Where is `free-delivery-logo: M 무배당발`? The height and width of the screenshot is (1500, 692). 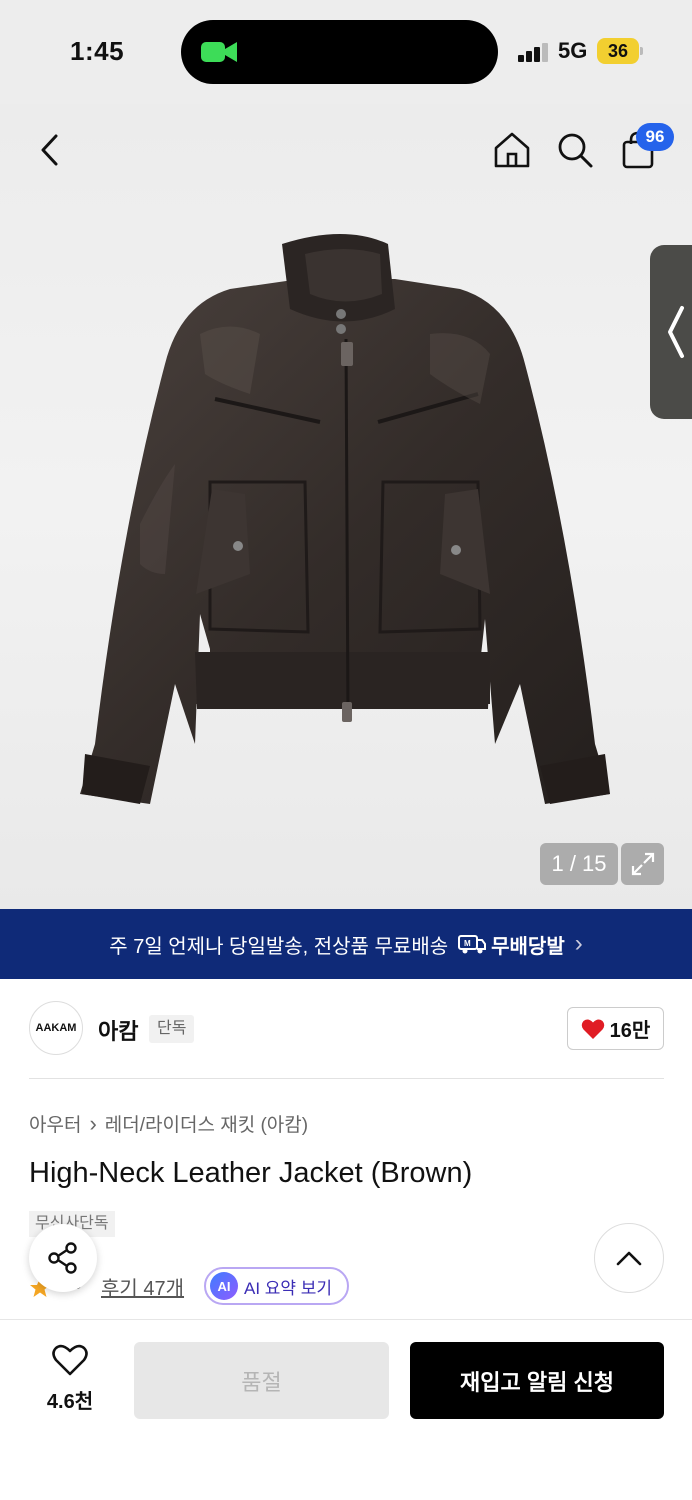 free-delivery-logo: M 무배당발 is located at coordinates (511, 944).